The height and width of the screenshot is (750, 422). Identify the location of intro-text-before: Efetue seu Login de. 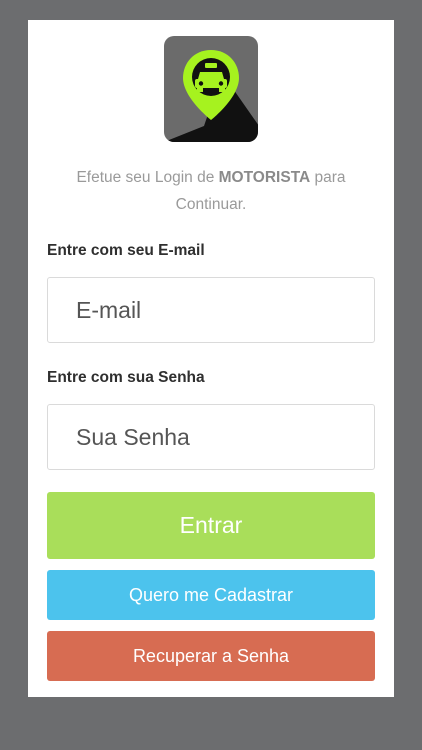
(147, 177).